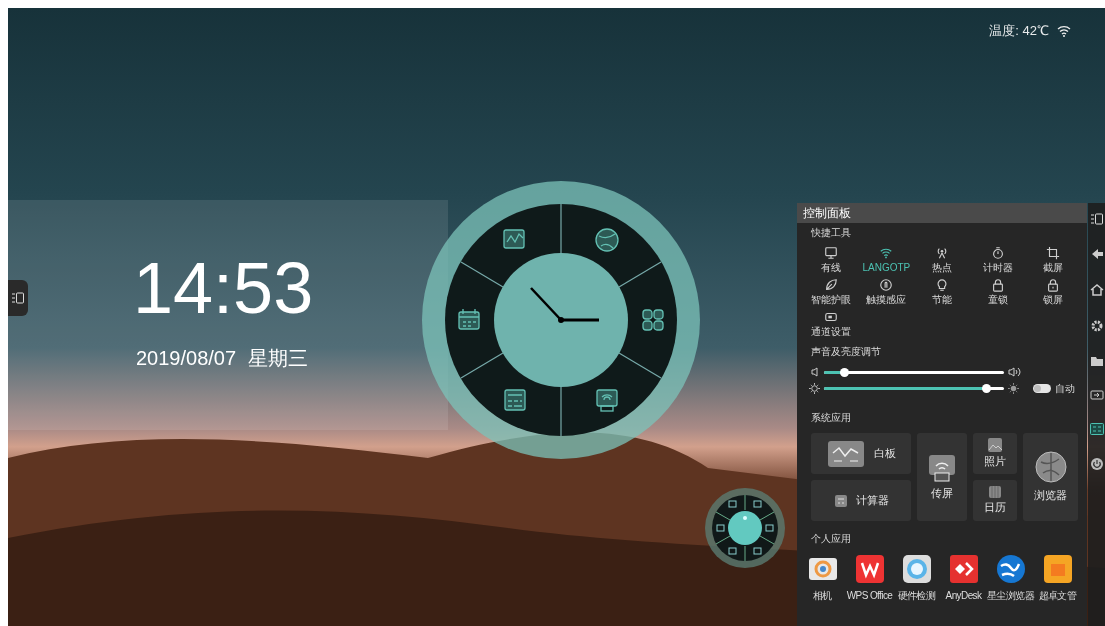 The image size is (1105, 626). I want to click on settings-icon, so click(1096, 326).